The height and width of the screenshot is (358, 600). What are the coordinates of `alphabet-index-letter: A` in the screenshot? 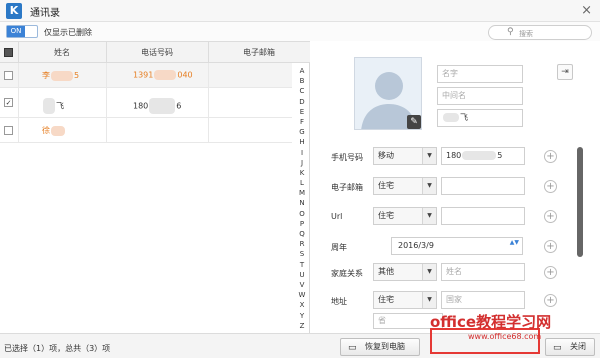 It's located at (302, 71).